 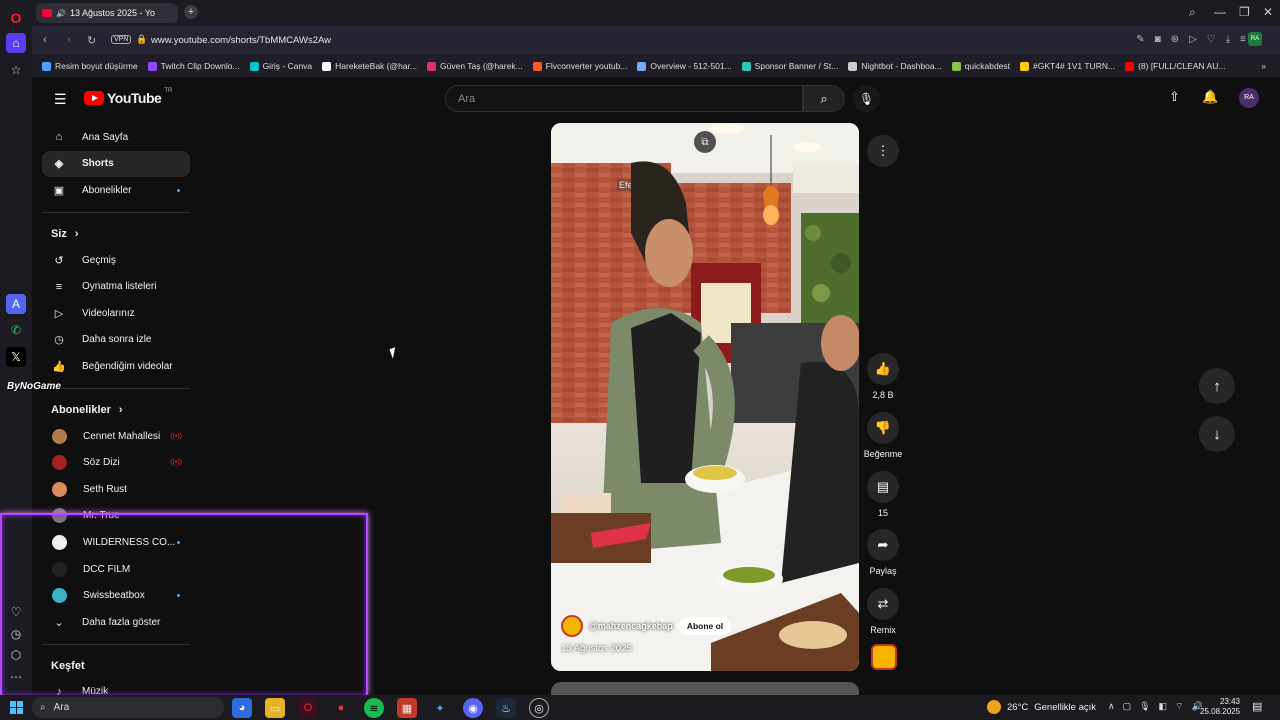 I want to click on sidebar-item-subscription: Cennet Mahallesi ((•)), so click(x=116, y=436).